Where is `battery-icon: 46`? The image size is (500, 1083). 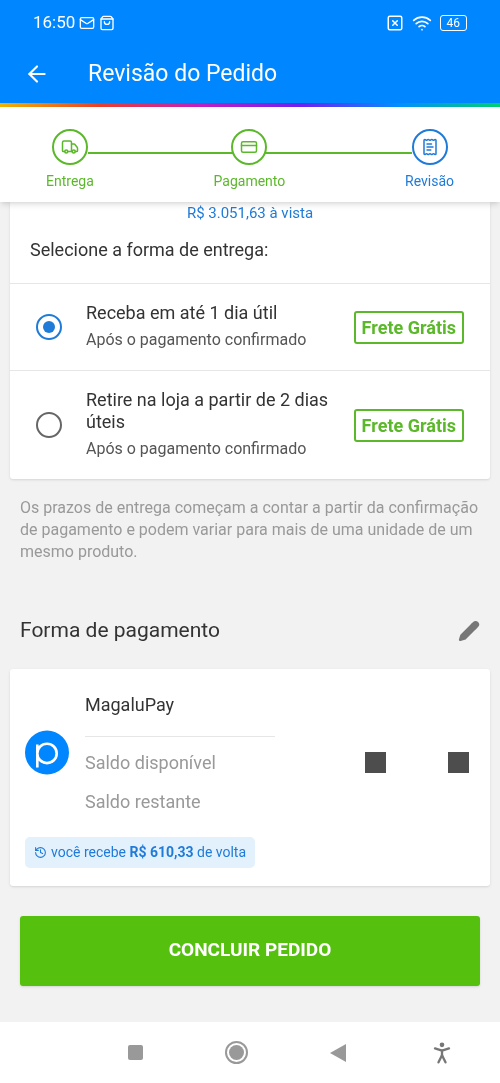 battery-icon: 46 is located at coordinates (453, 22).